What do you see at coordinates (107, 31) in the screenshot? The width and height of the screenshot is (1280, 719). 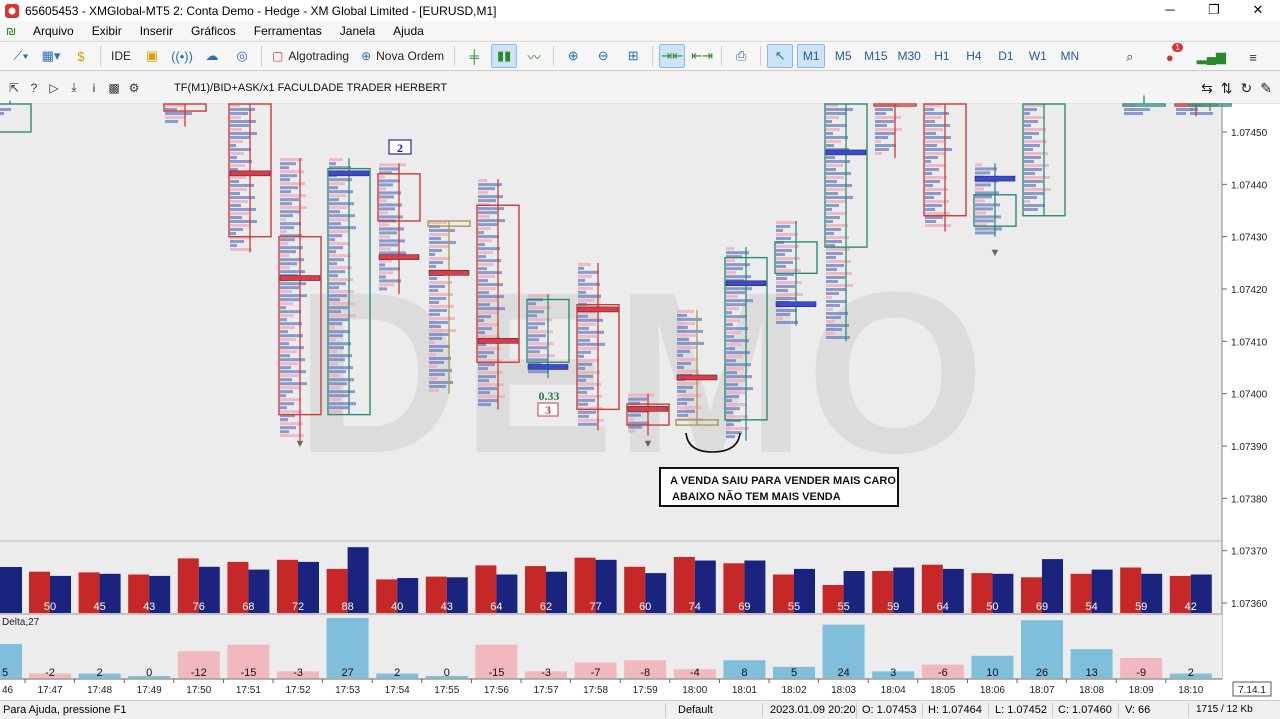 I see `menu-exibir: Exibir` at bounding box center [107, 31].